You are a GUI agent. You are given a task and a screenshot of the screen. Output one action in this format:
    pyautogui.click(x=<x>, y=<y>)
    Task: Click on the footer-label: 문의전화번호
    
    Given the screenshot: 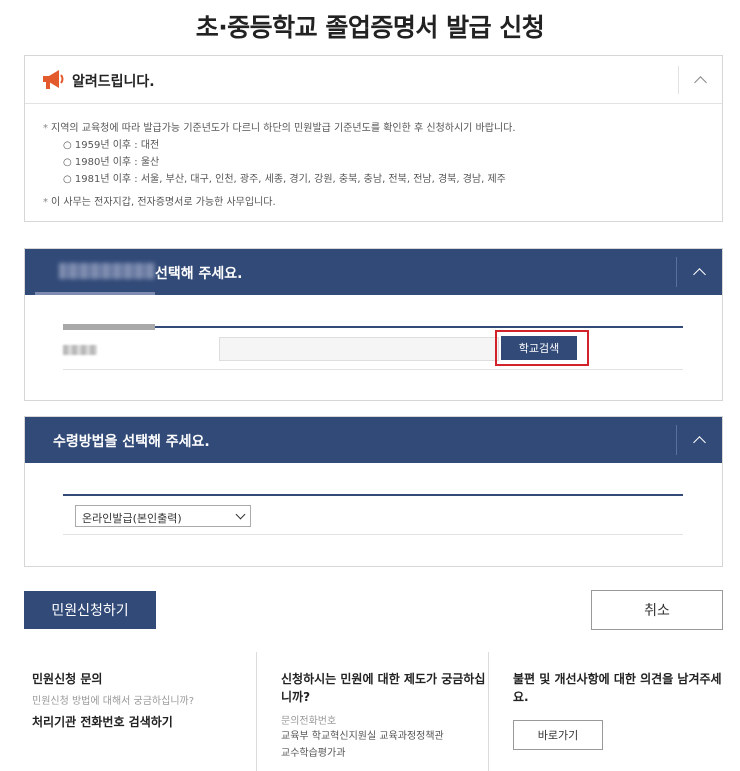 What is the action you would take?
    pyautogui.click(x=309, y=721)
    